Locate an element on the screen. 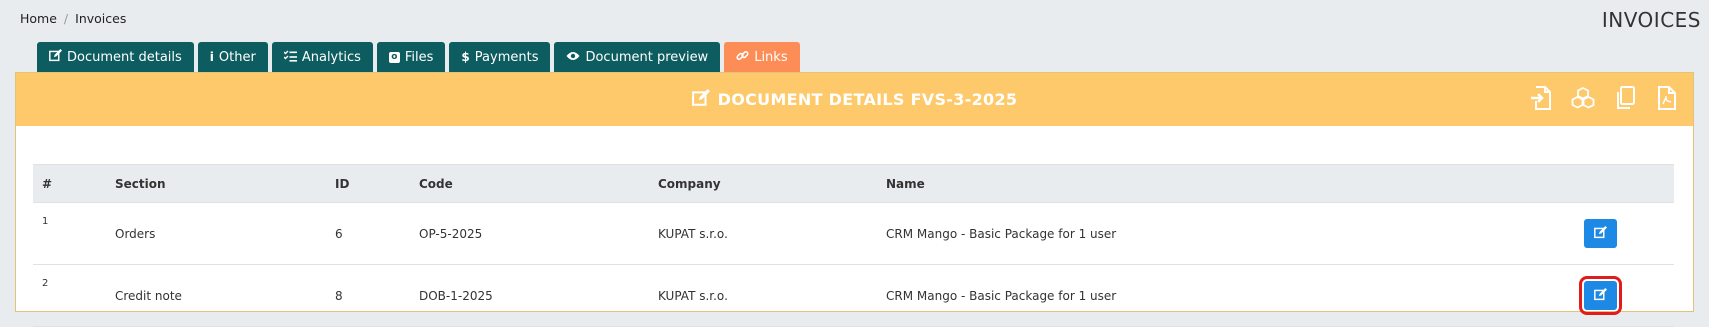 The width and height of the screenshot is (1709, 327). tab-label: Document details is located at coordinates (124, 57).